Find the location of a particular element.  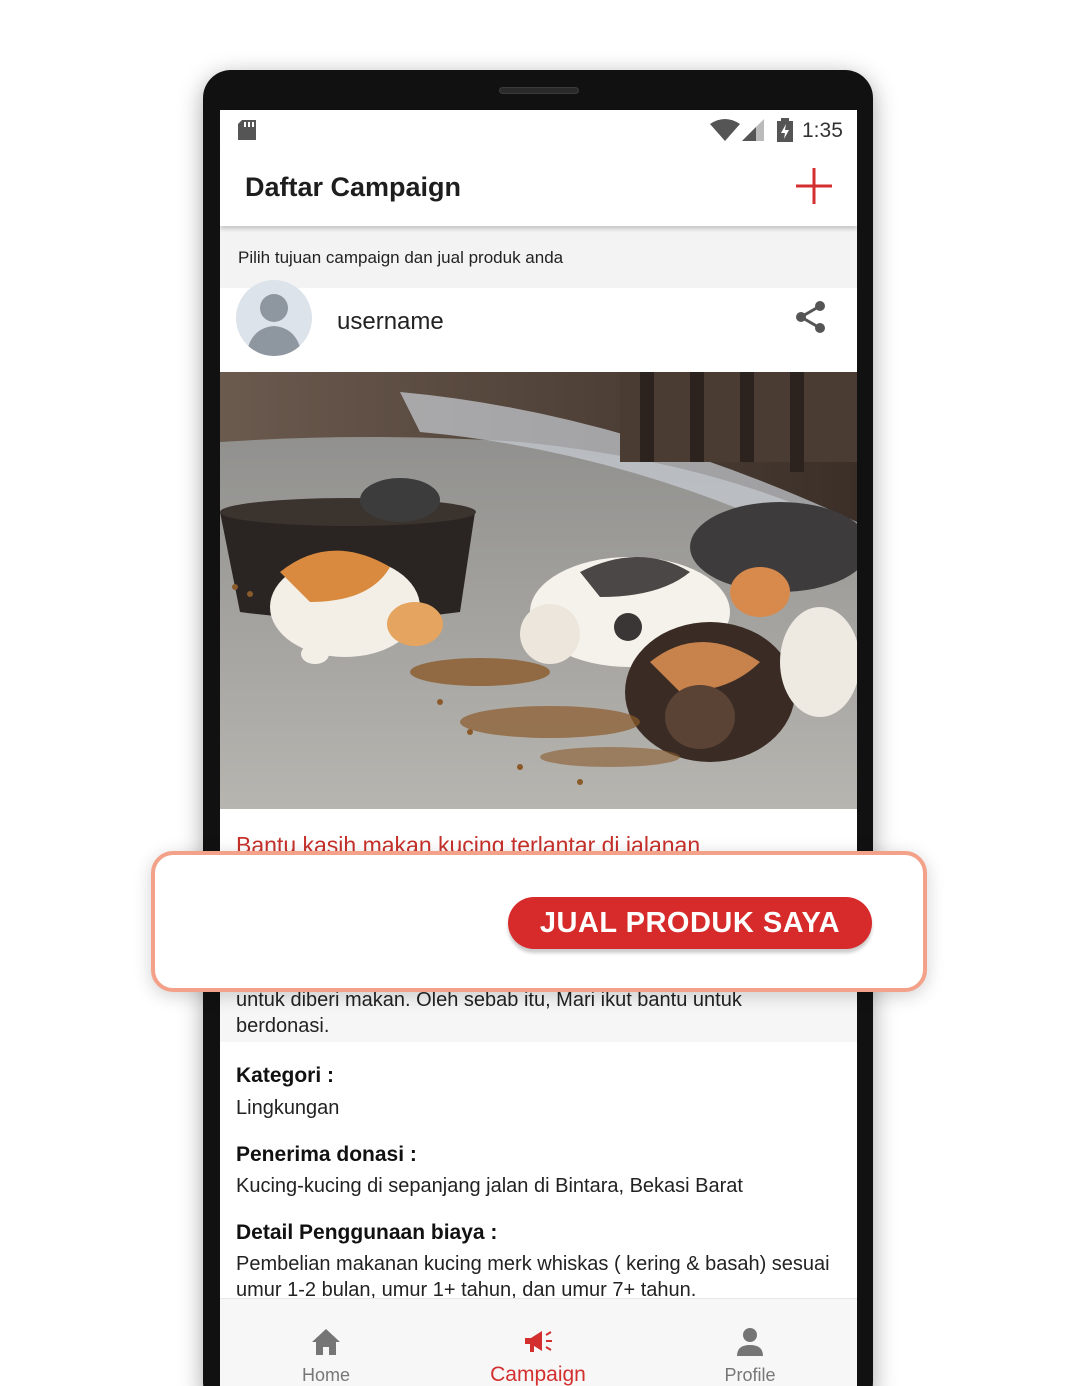

nav-home-label: Home is located at coordinates (325, 1375).